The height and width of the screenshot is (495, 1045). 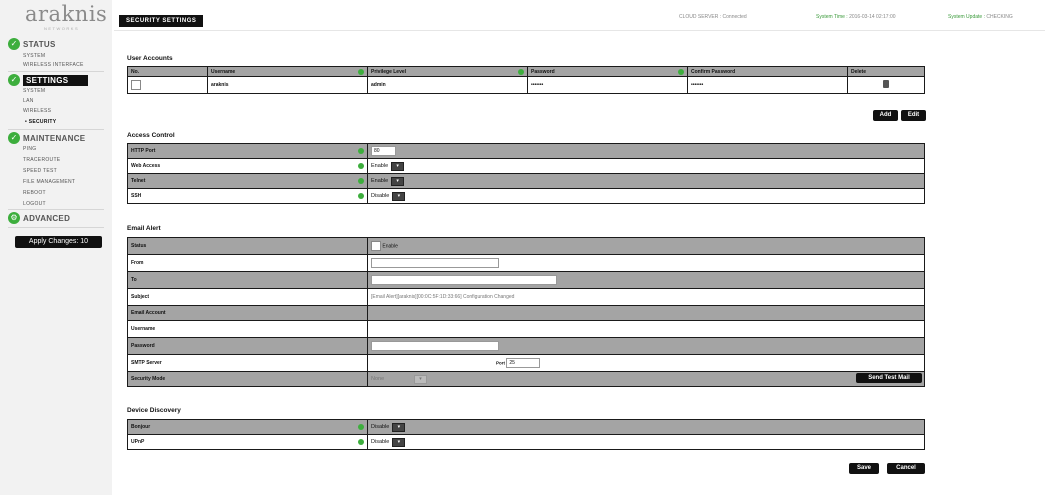 What do you see at coordinates (34, 204) in the screenshot?
I see `sidebar-item-logout: LOGOUT` at bounding box center [34, 204].